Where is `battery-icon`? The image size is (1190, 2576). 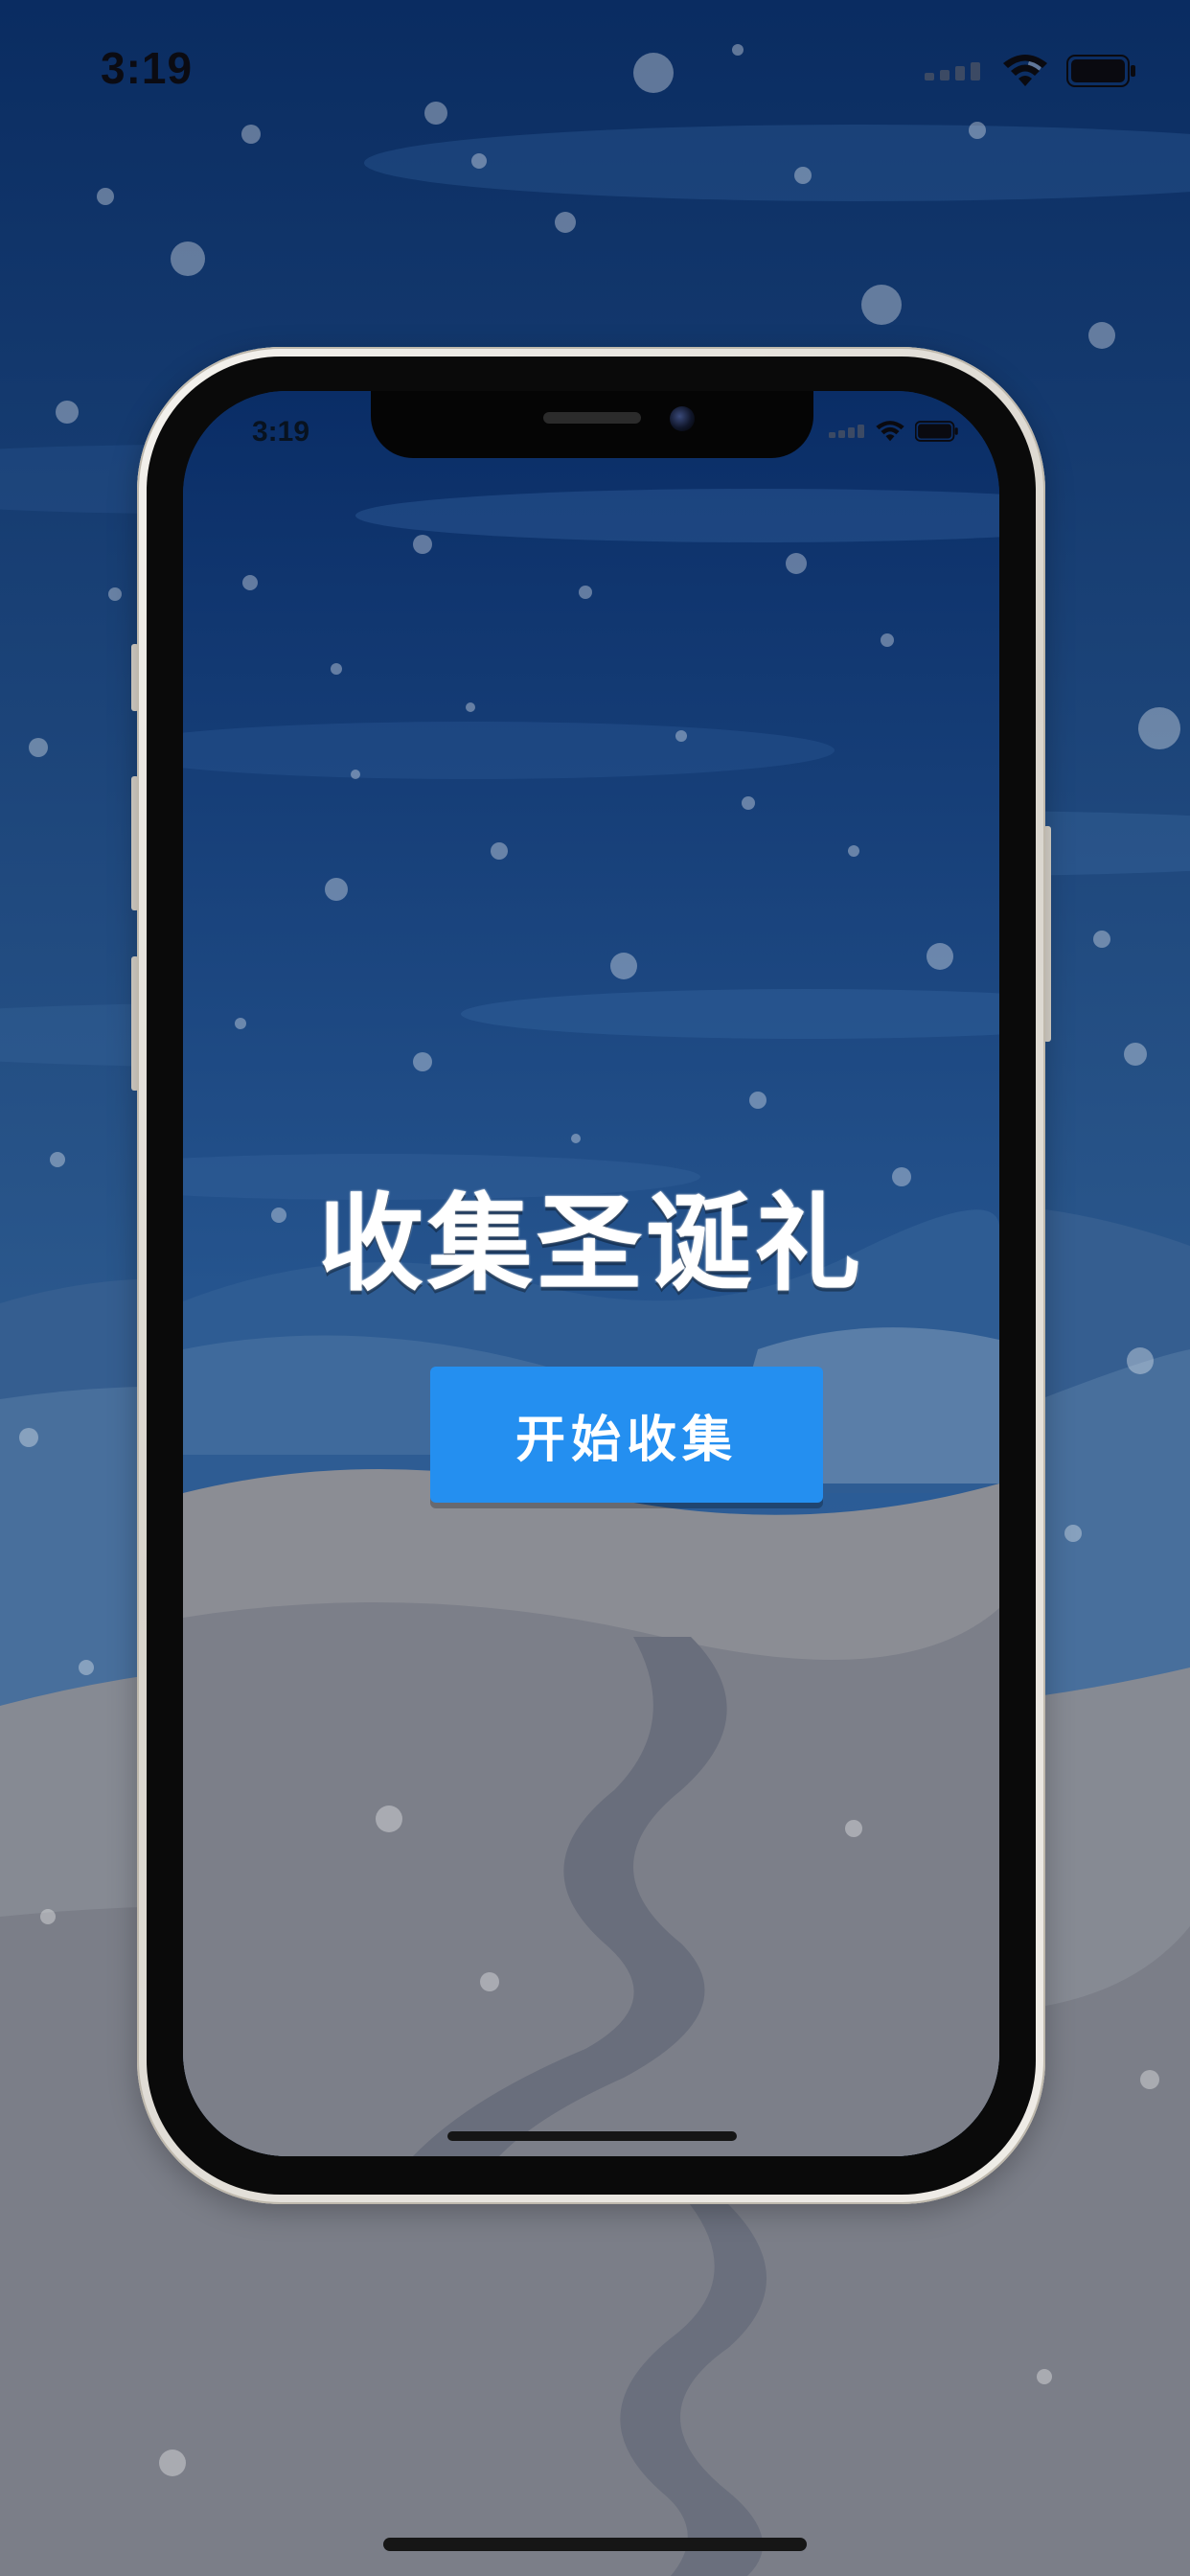
battery-icon is located at coordinates (1101, 71).